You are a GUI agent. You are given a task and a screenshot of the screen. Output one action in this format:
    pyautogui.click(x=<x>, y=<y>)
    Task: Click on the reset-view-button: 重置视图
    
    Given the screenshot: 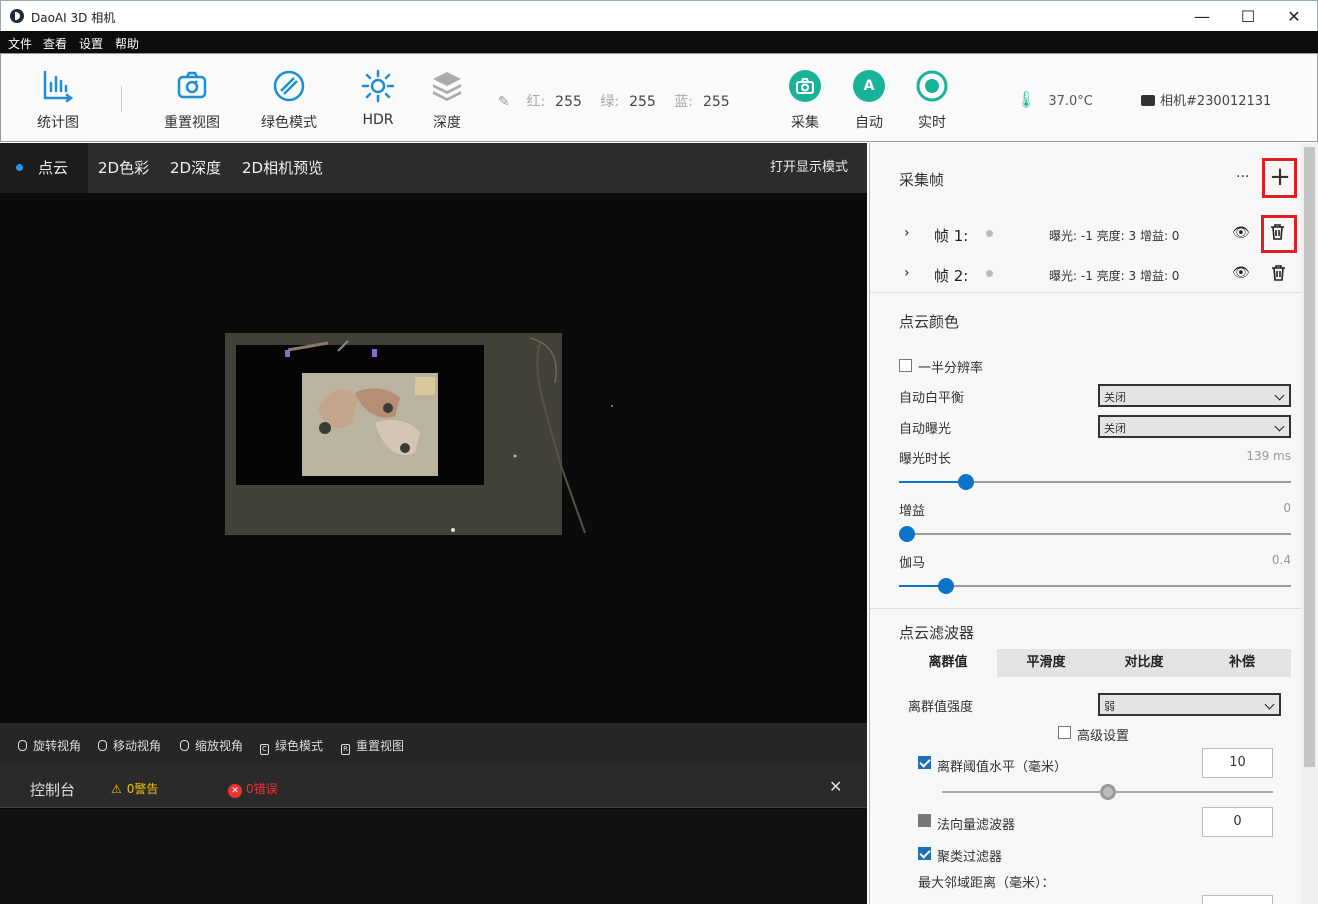 What is the action you would take?
    pyautogui.click(x=192, y=99)
    